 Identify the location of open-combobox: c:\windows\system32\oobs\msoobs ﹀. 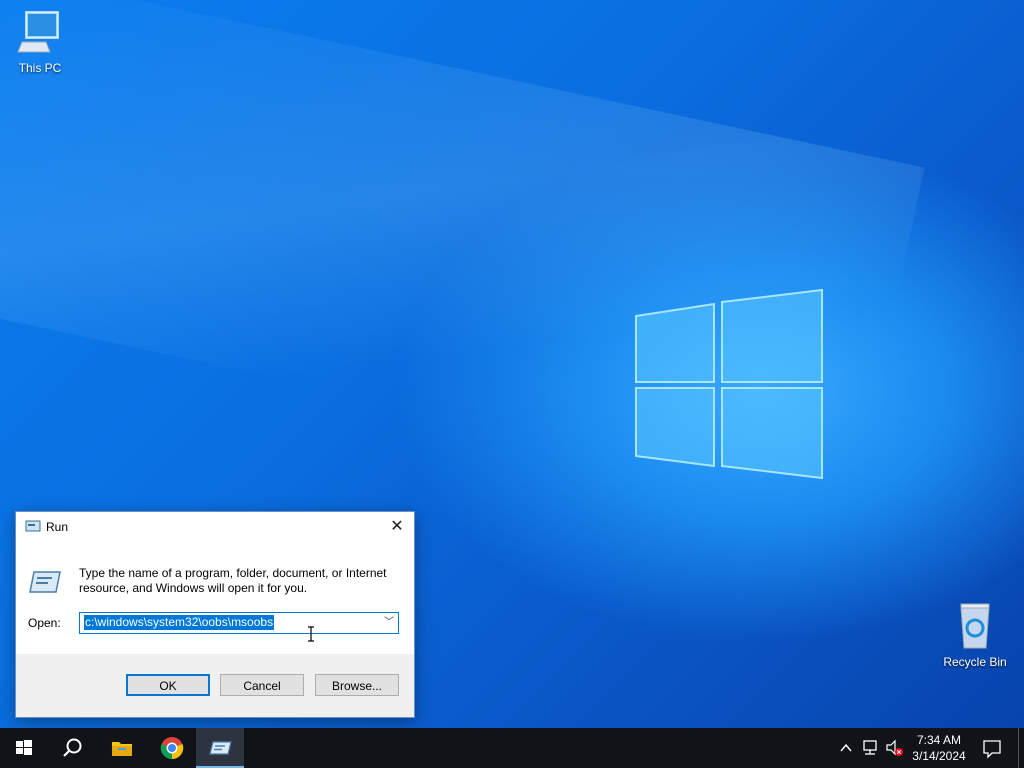
(239, 623).